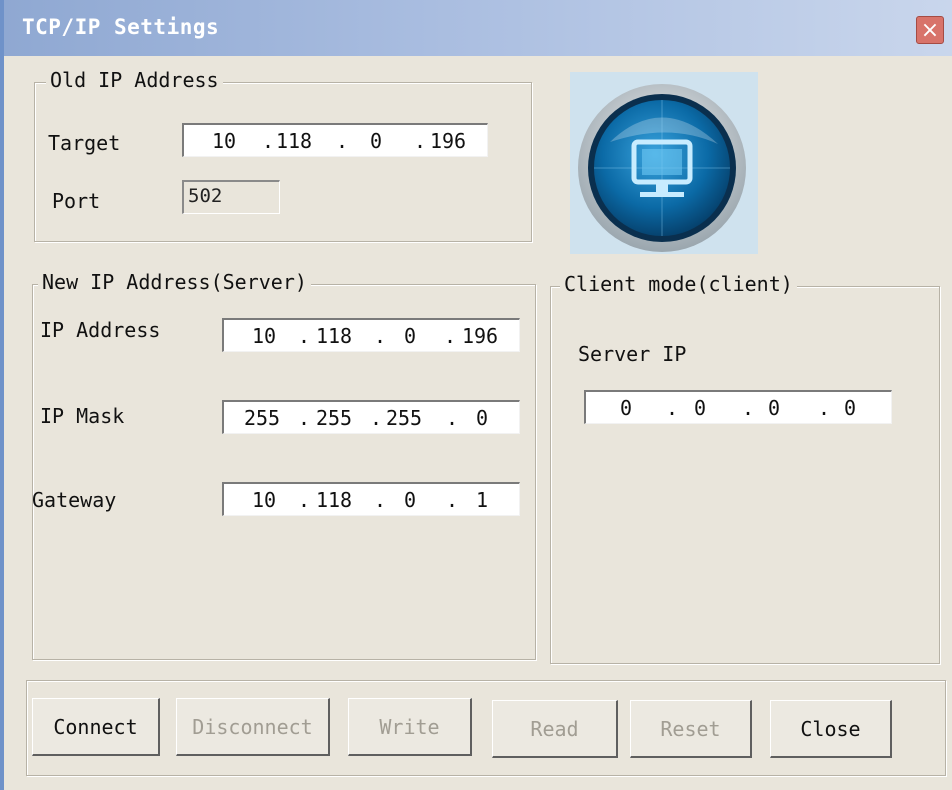  What do you see at coordinates (410, 727) in the screenshot?
I see `write-button: Write` at bounding box center [410, 727].